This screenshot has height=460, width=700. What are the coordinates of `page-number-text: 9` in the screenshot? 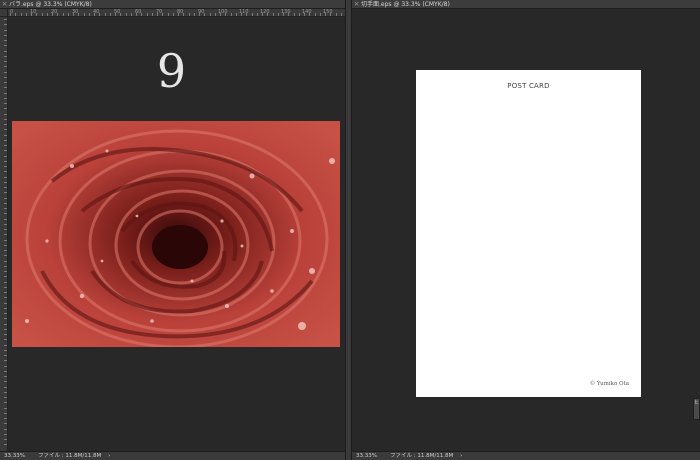 It's located at (172, 71).